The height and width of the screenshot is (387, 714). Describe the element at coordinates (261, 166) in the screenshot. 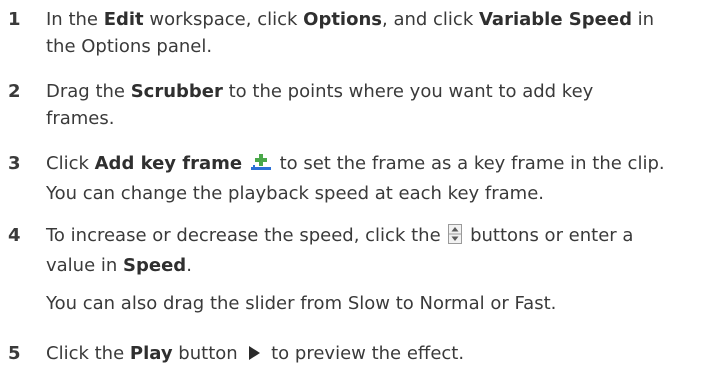

I see `add-key-frame-icon` at that location.